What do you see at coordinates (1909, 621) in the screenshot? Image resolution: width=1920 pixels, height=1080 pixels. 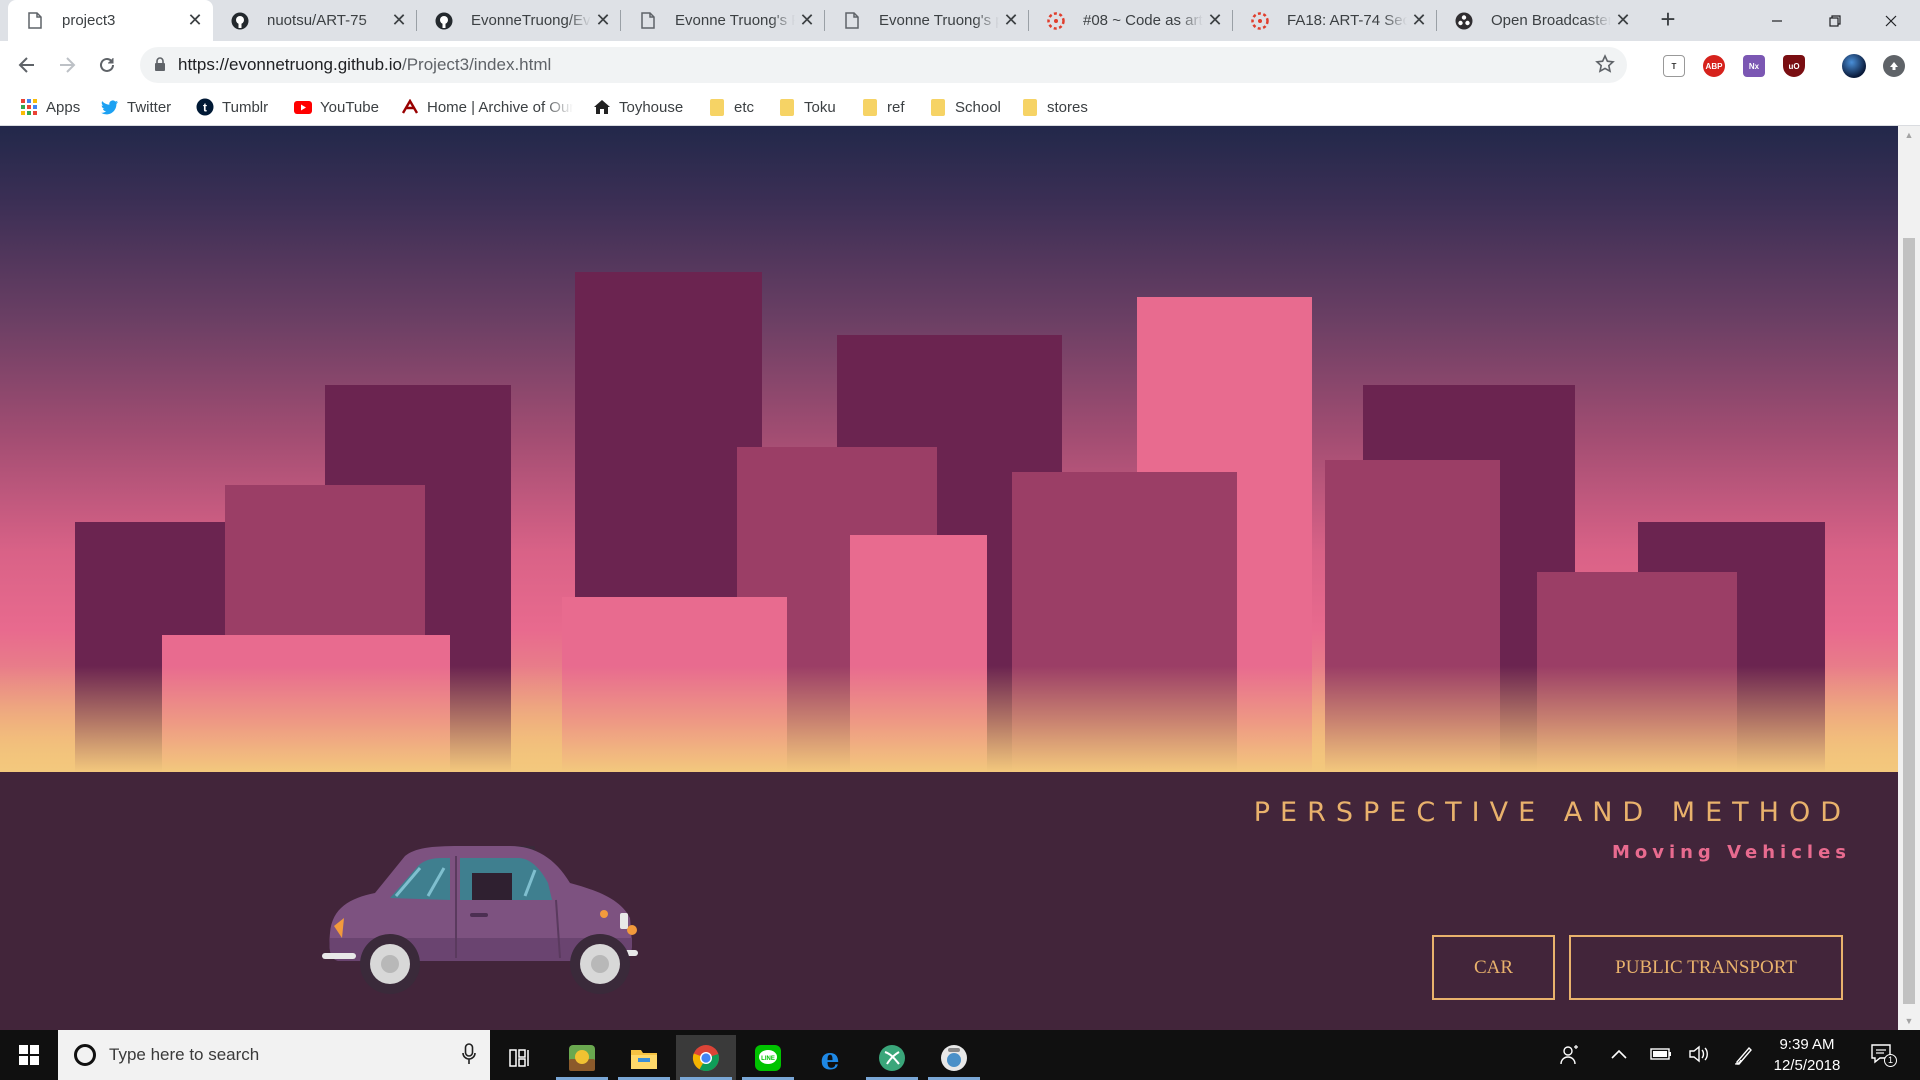 I see `scroll-thumb` at bounding box center [1909, 621].